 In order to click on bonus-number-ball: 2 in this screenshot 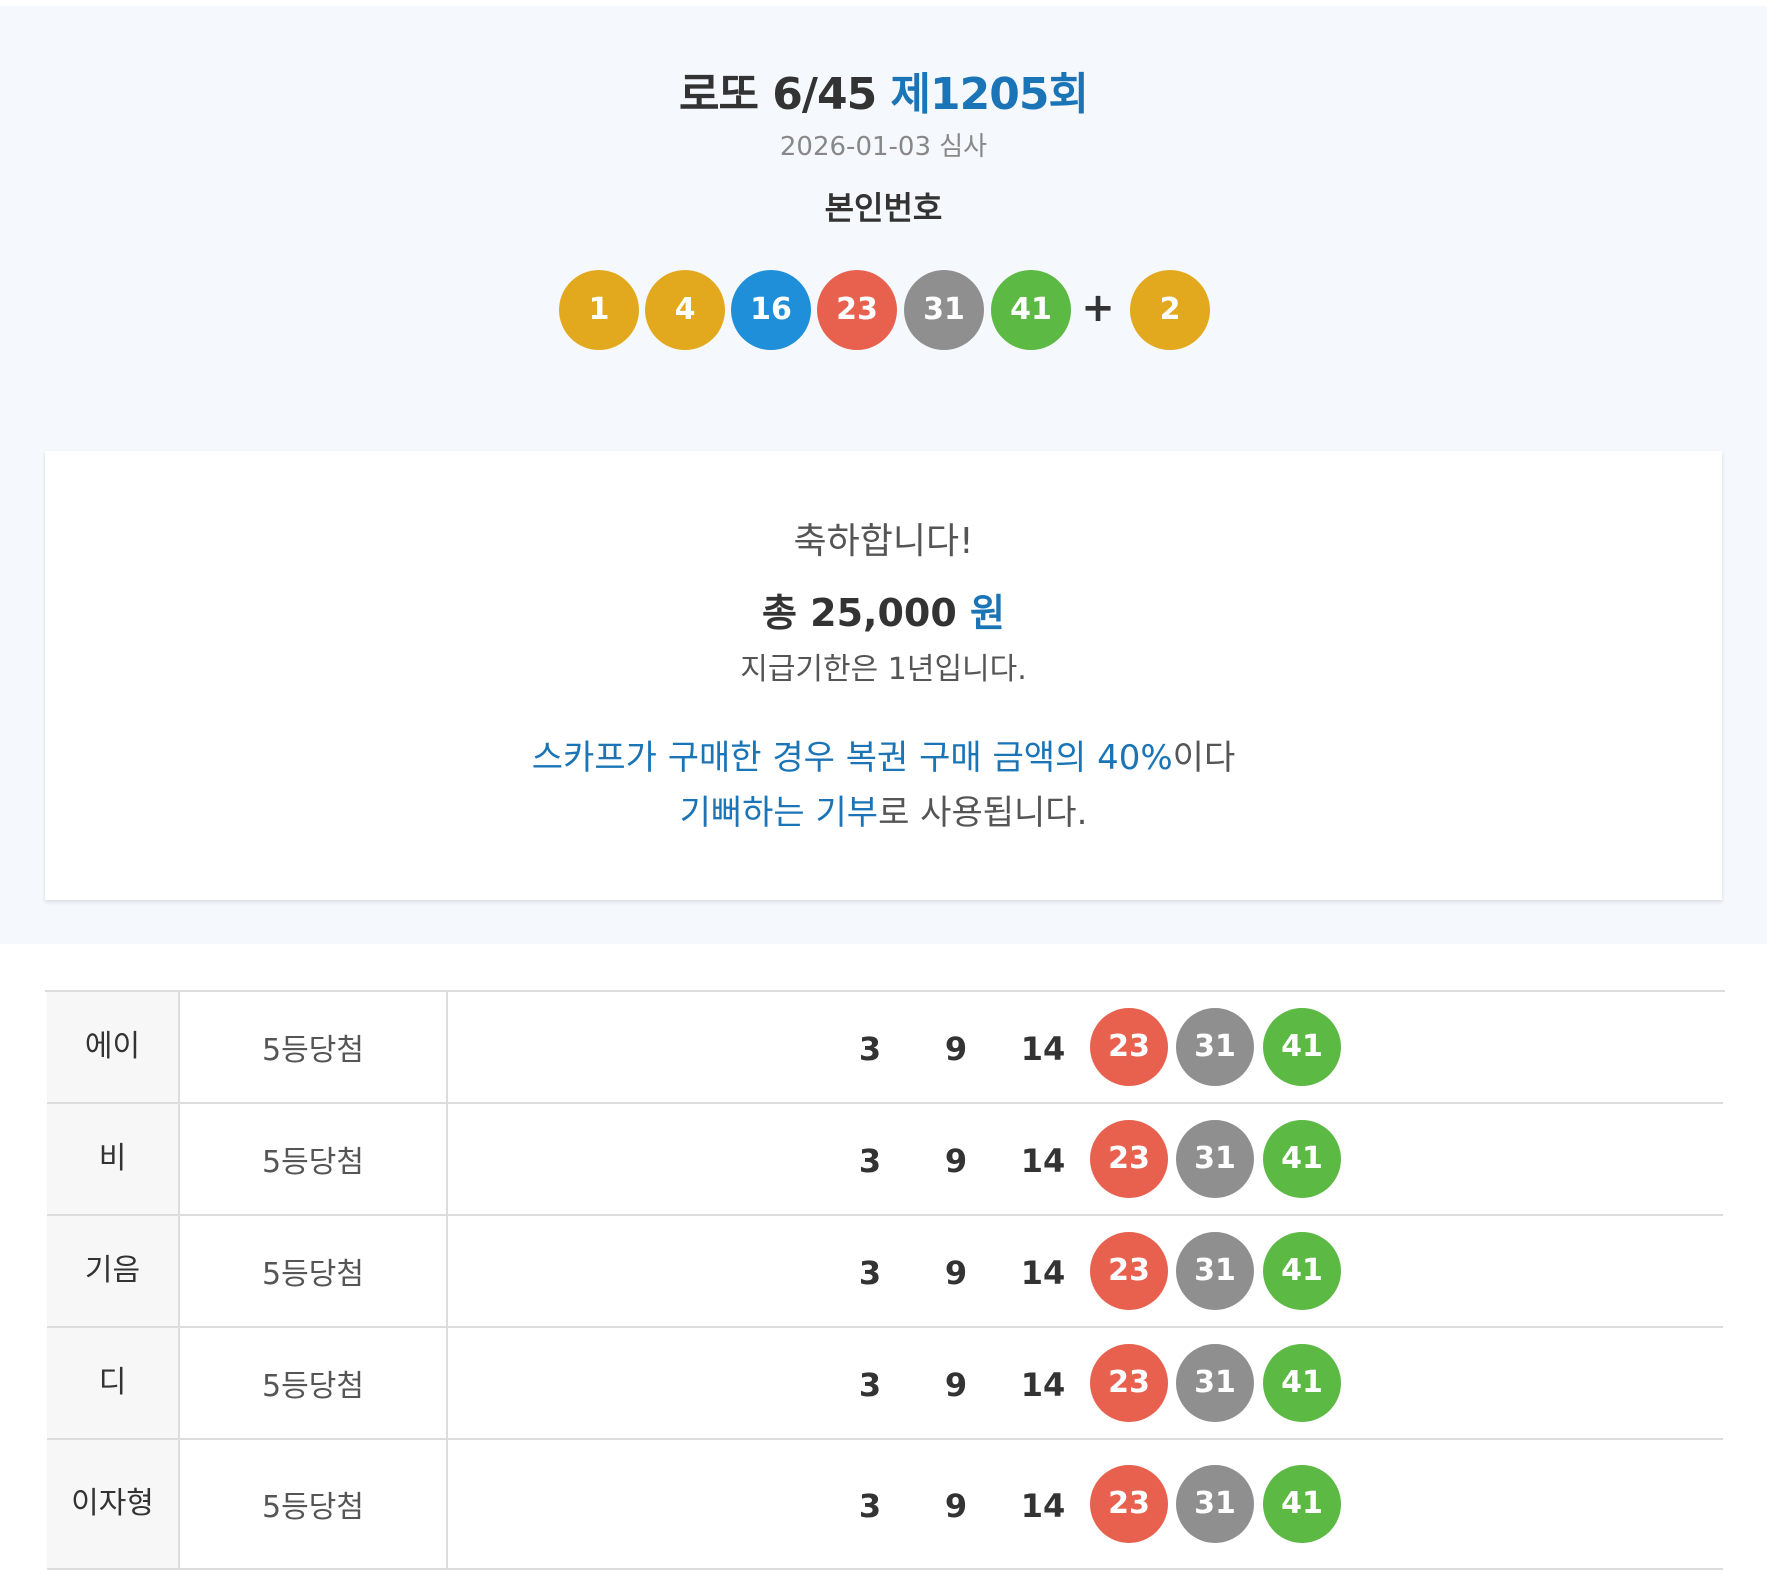, I will do `click(1170, 310)`.